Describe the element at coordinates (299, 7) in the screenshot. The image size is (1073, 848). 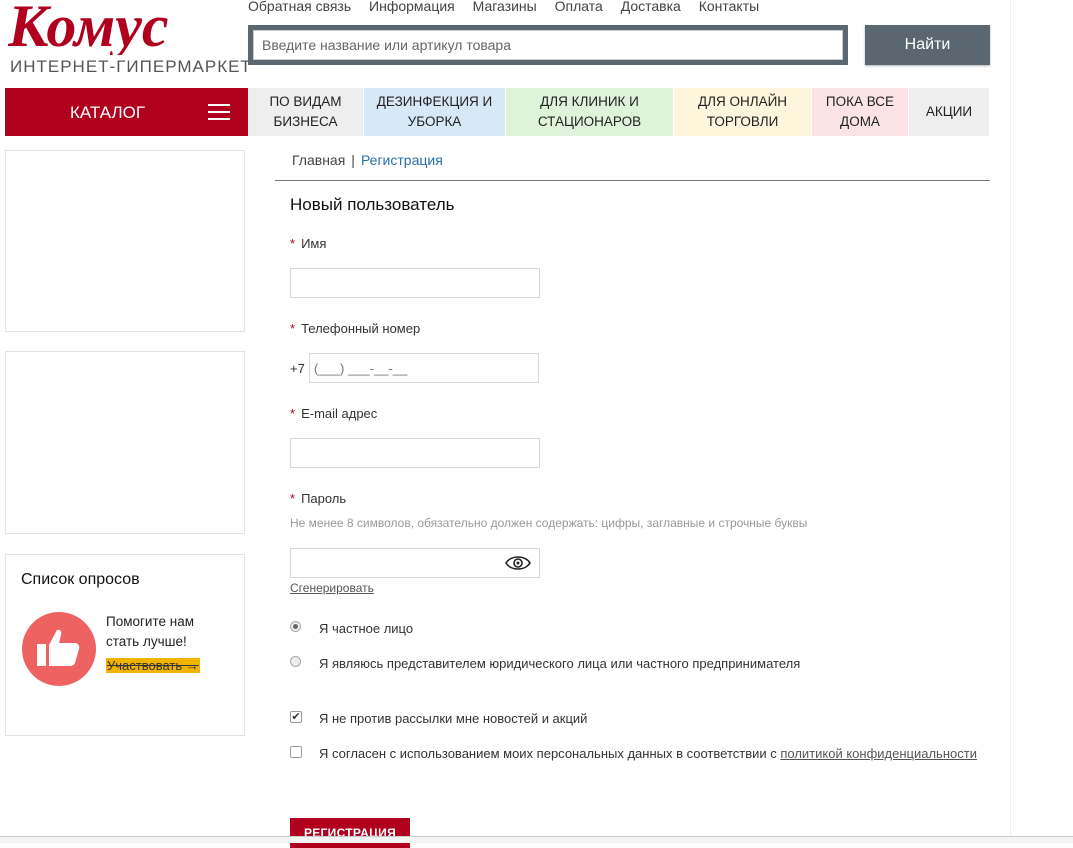
I see `top-link-feedback: Обратная связь` at that location.